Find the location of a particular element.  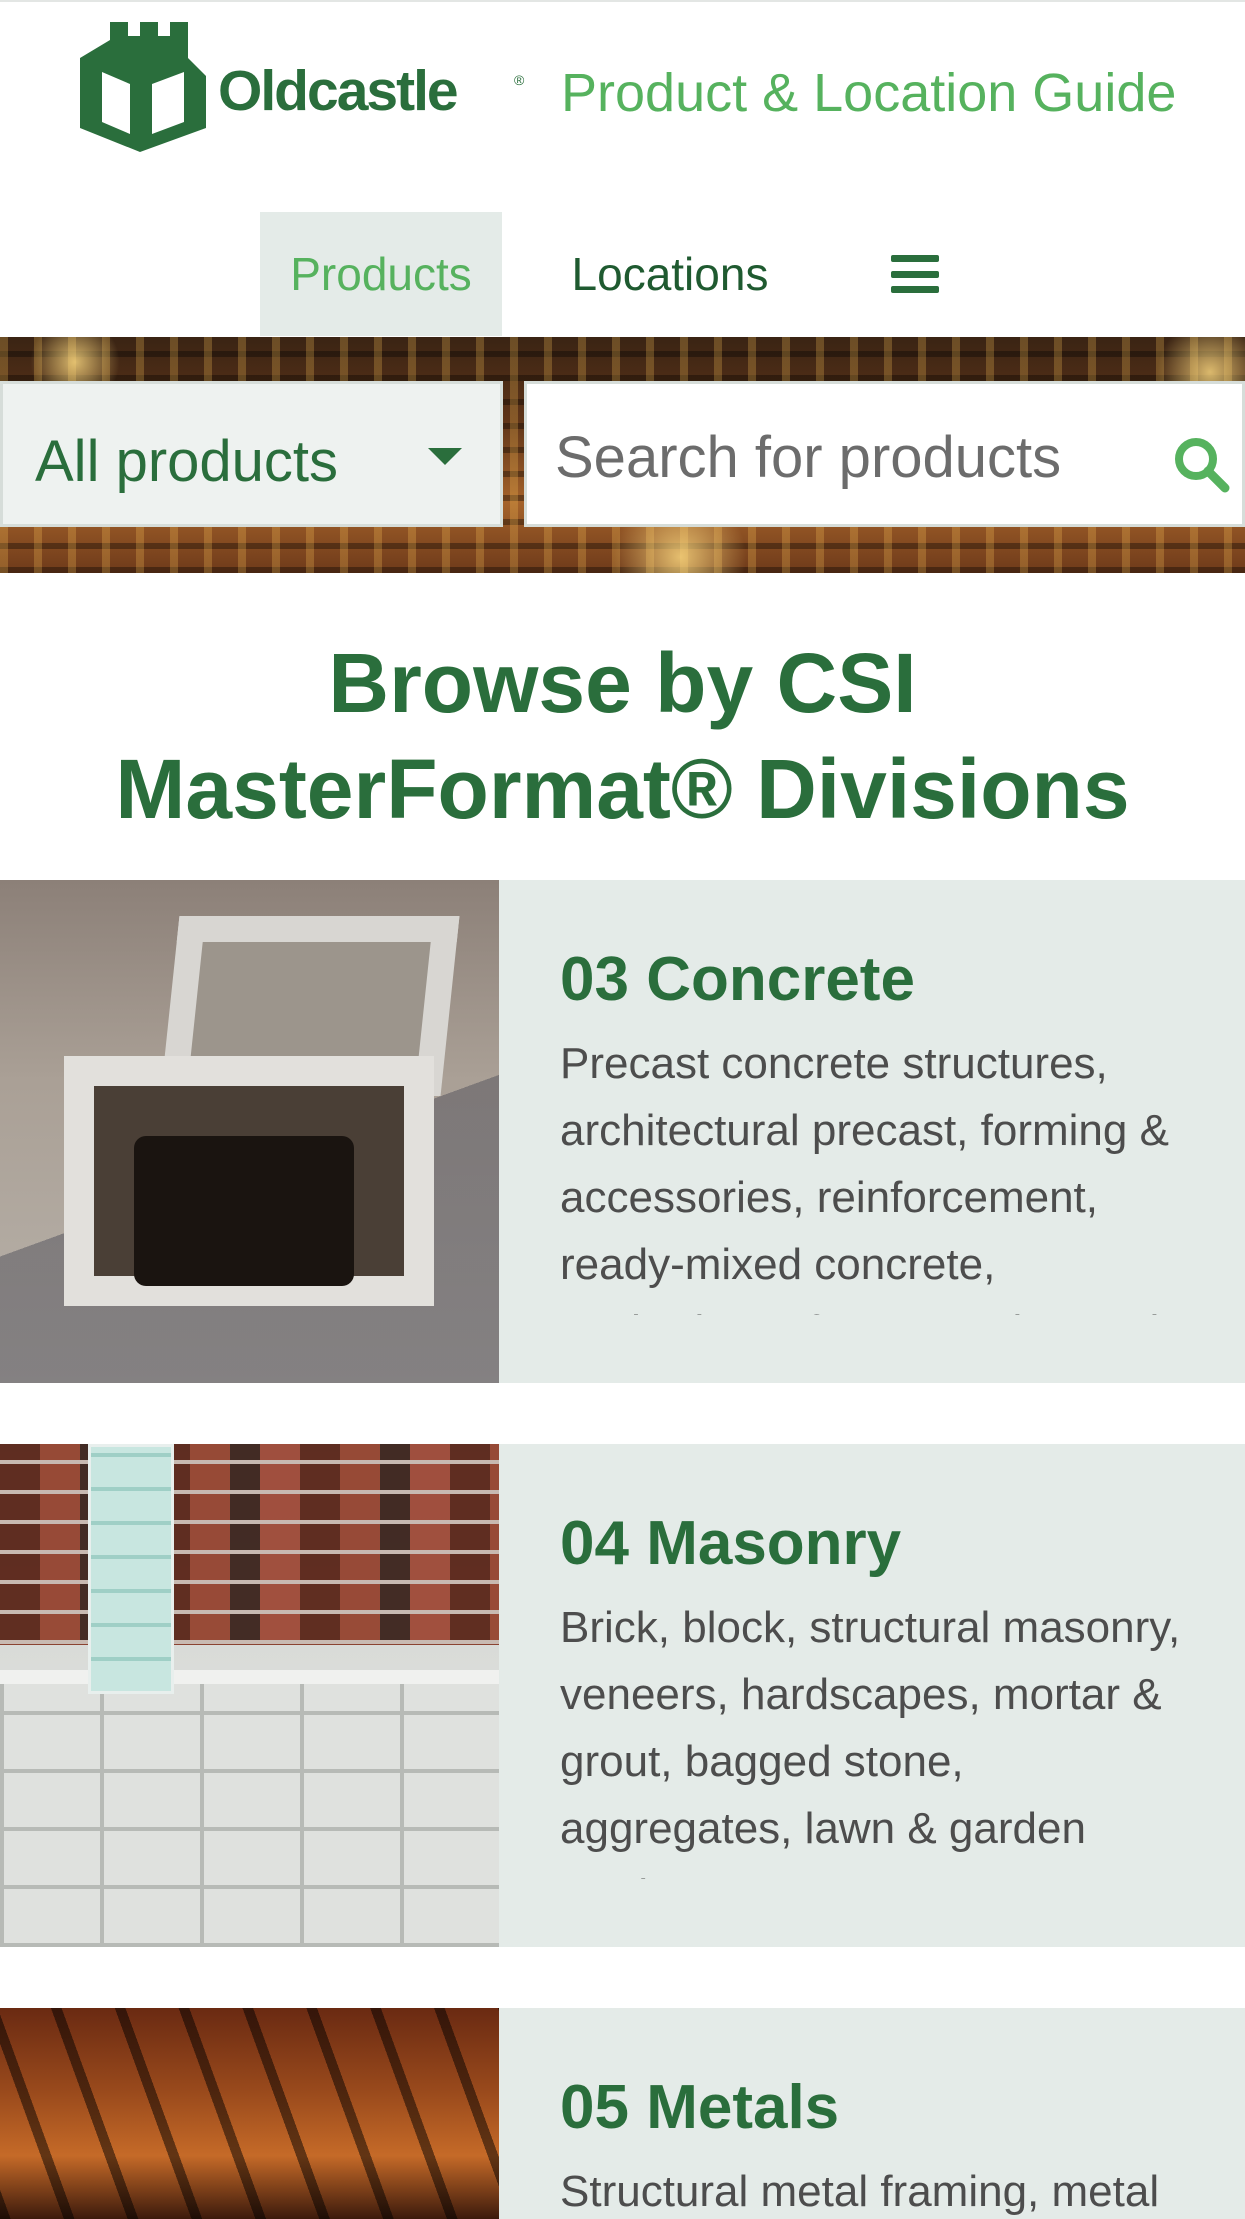

category-select-value: All products is located at coordinates (187, 461).